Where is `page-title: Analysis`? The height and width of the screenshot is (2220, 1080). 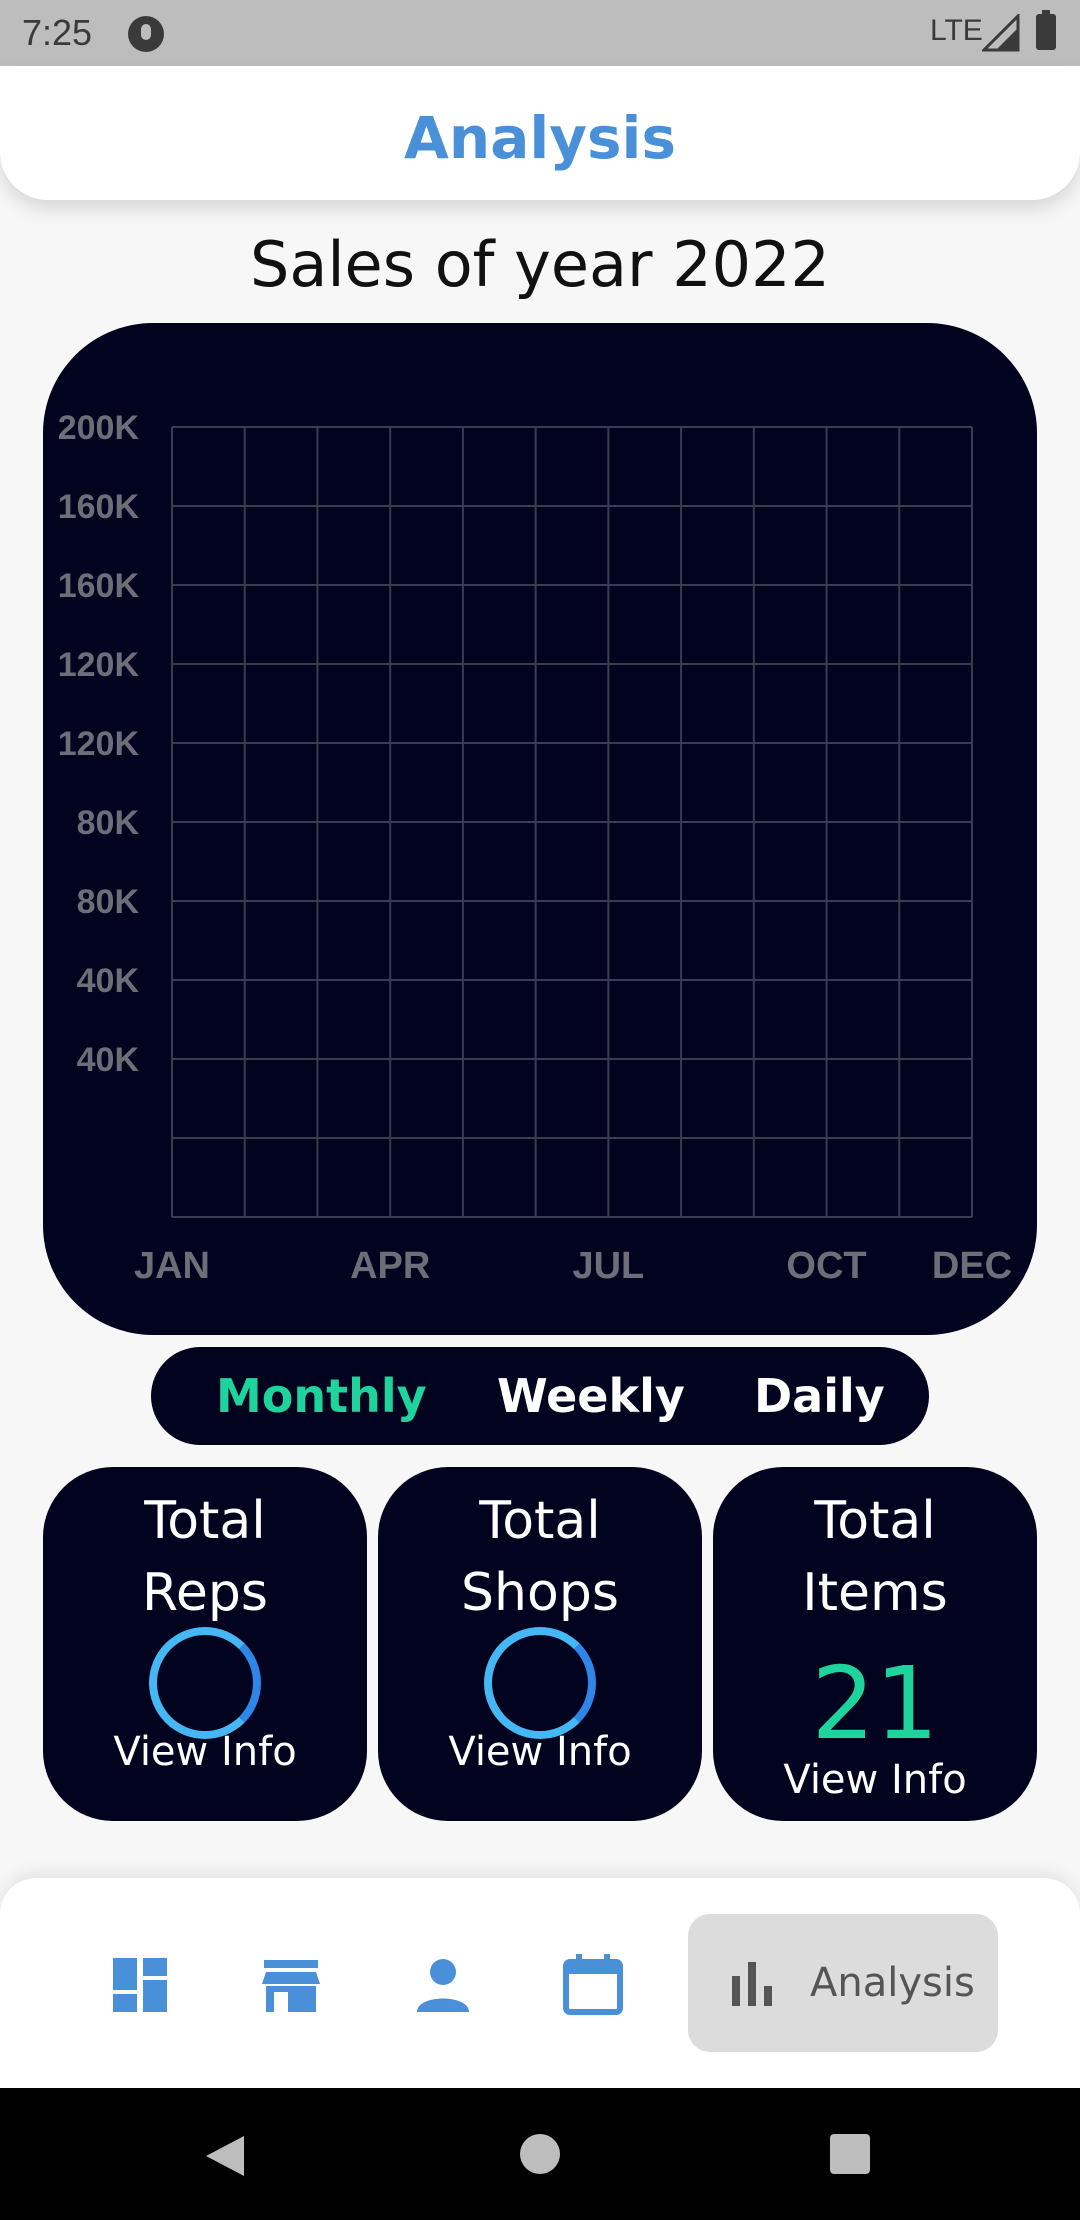 page-title: Analysis is located at coordinates (540, 138).